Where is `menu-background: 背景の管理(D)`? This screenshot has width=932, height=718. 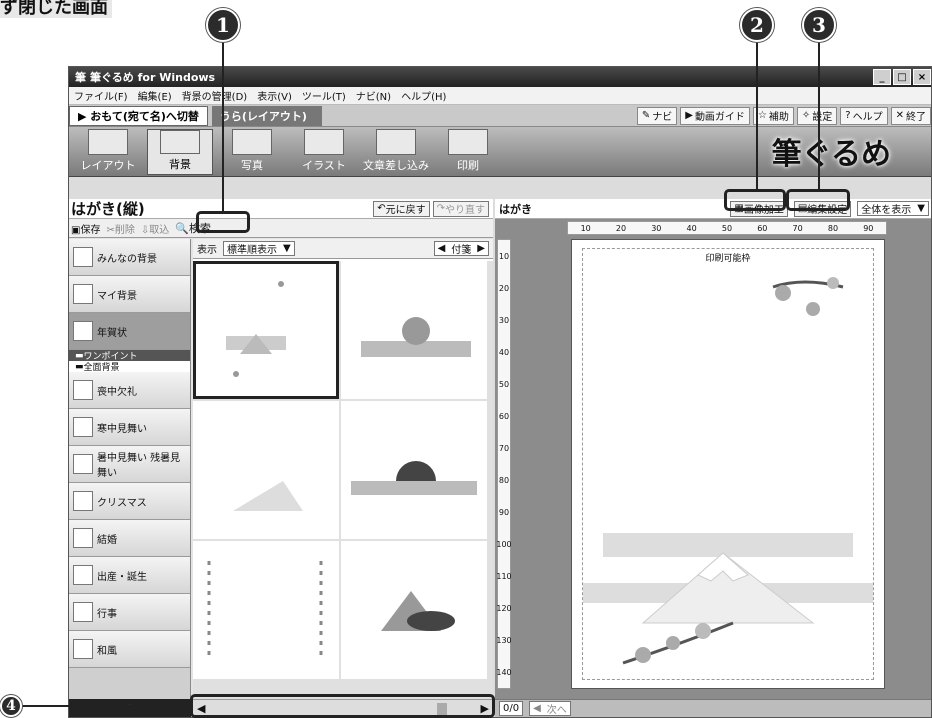
menu-background: 背景の管理(D) is located at coordinates (215, 95).